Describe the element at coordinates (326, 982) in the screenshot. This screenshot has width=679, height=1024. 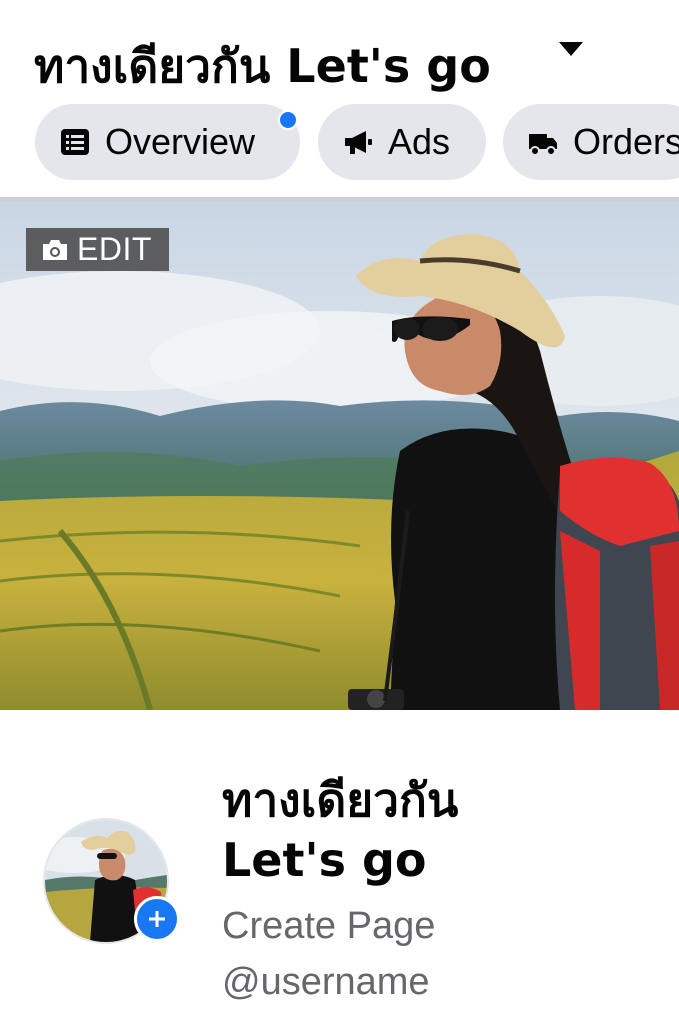
I see `profile-username: @username` at that location.